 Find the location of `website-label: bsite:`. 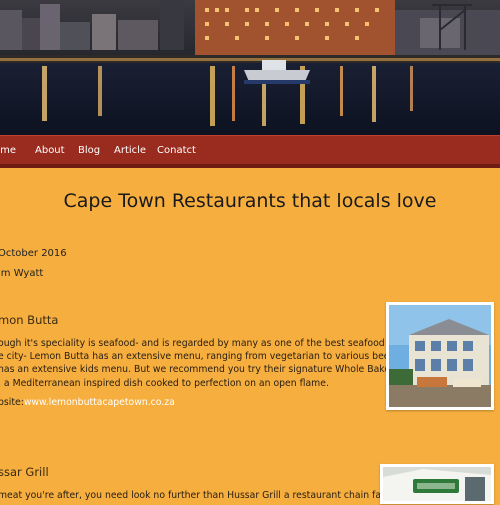

website-label: bsite: is located at coordinates (12, 402).